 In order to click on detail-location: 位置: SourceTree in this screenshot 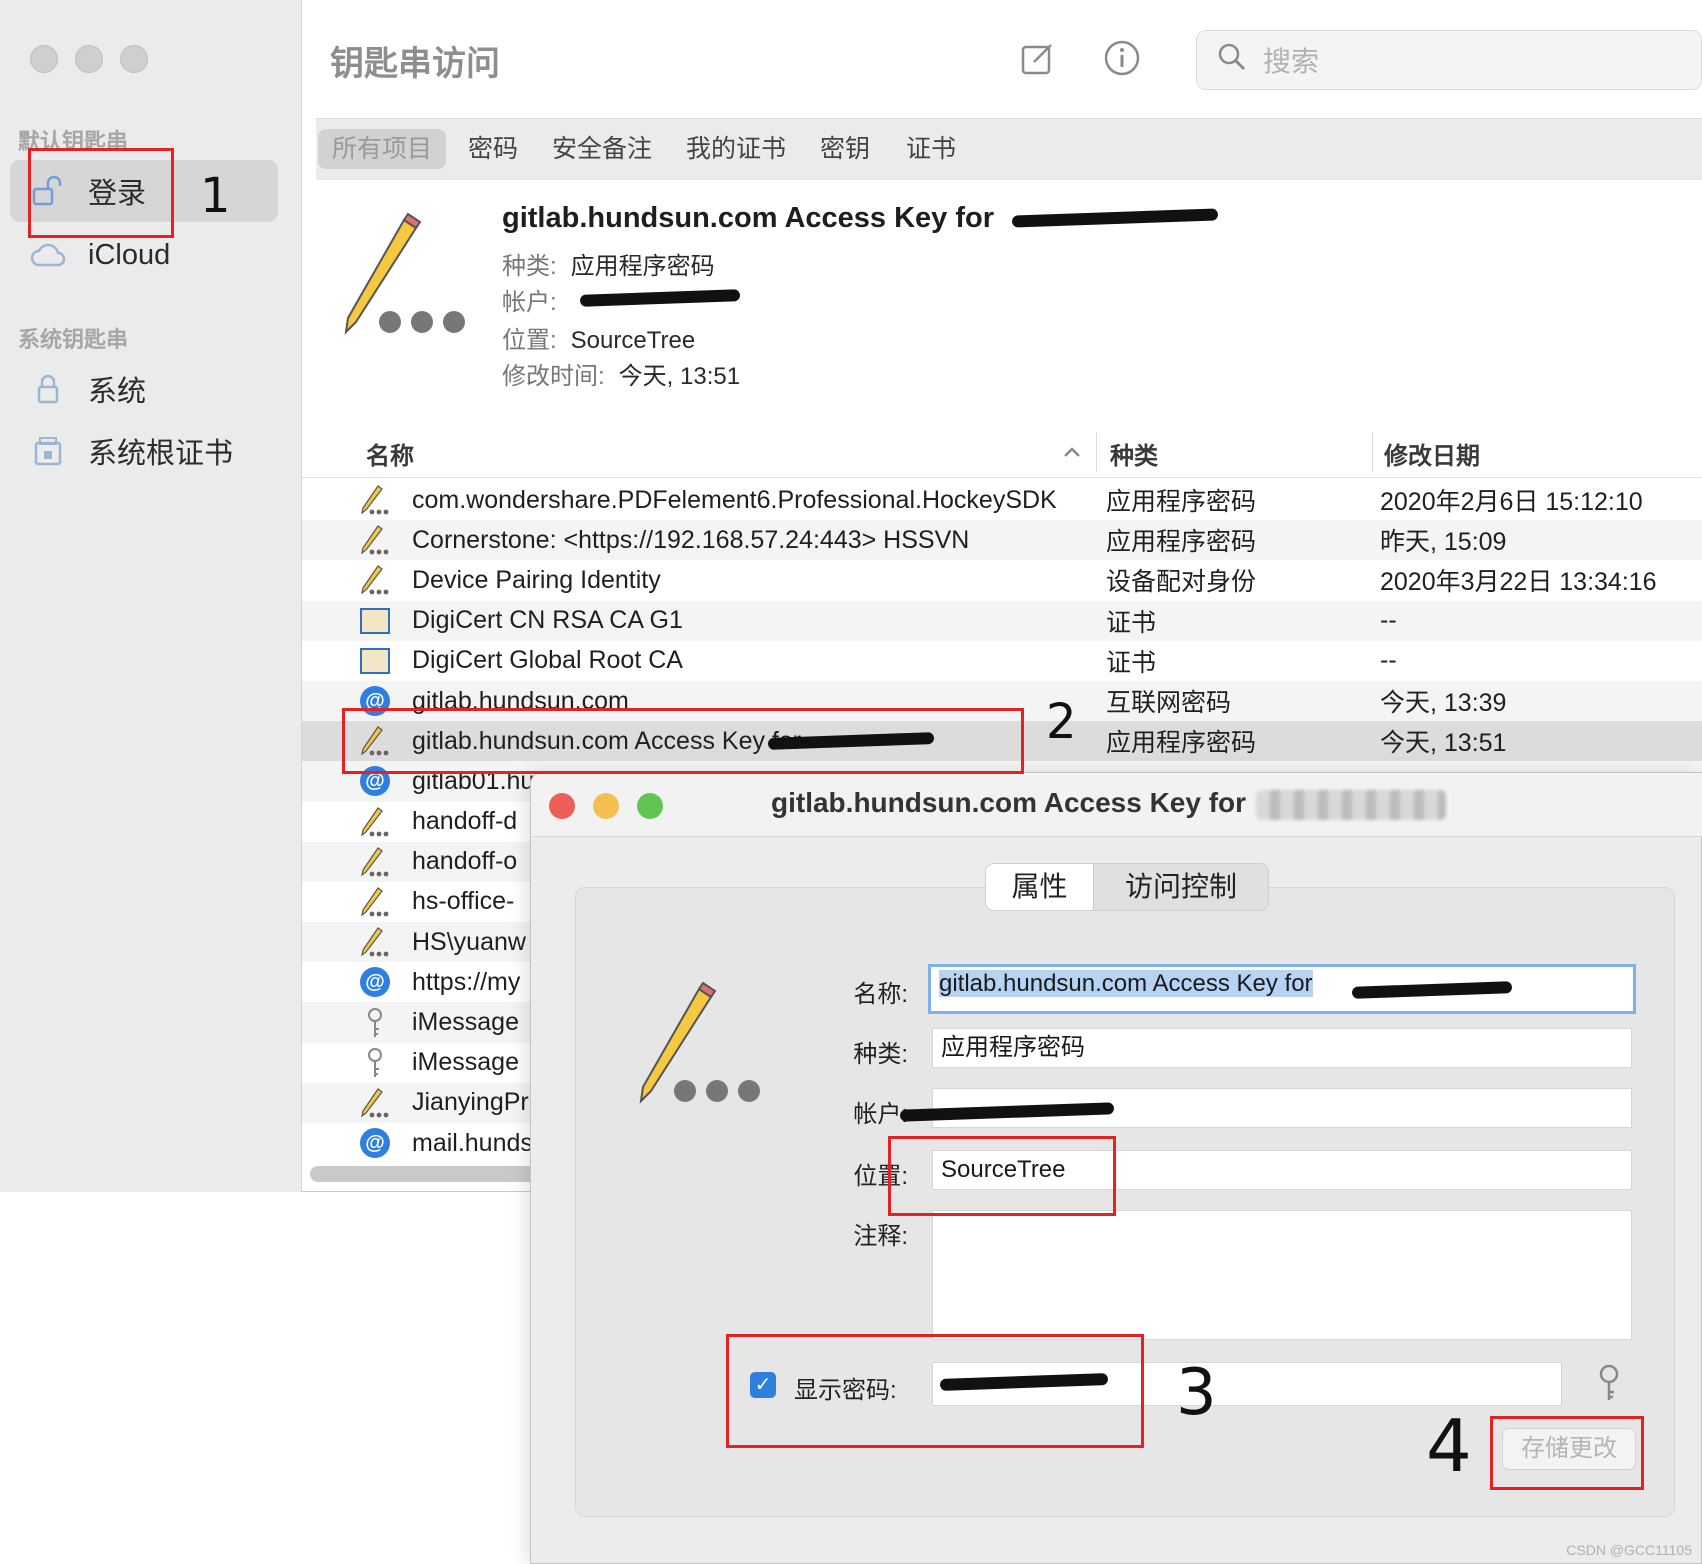, I will do `click(599, 340)`.